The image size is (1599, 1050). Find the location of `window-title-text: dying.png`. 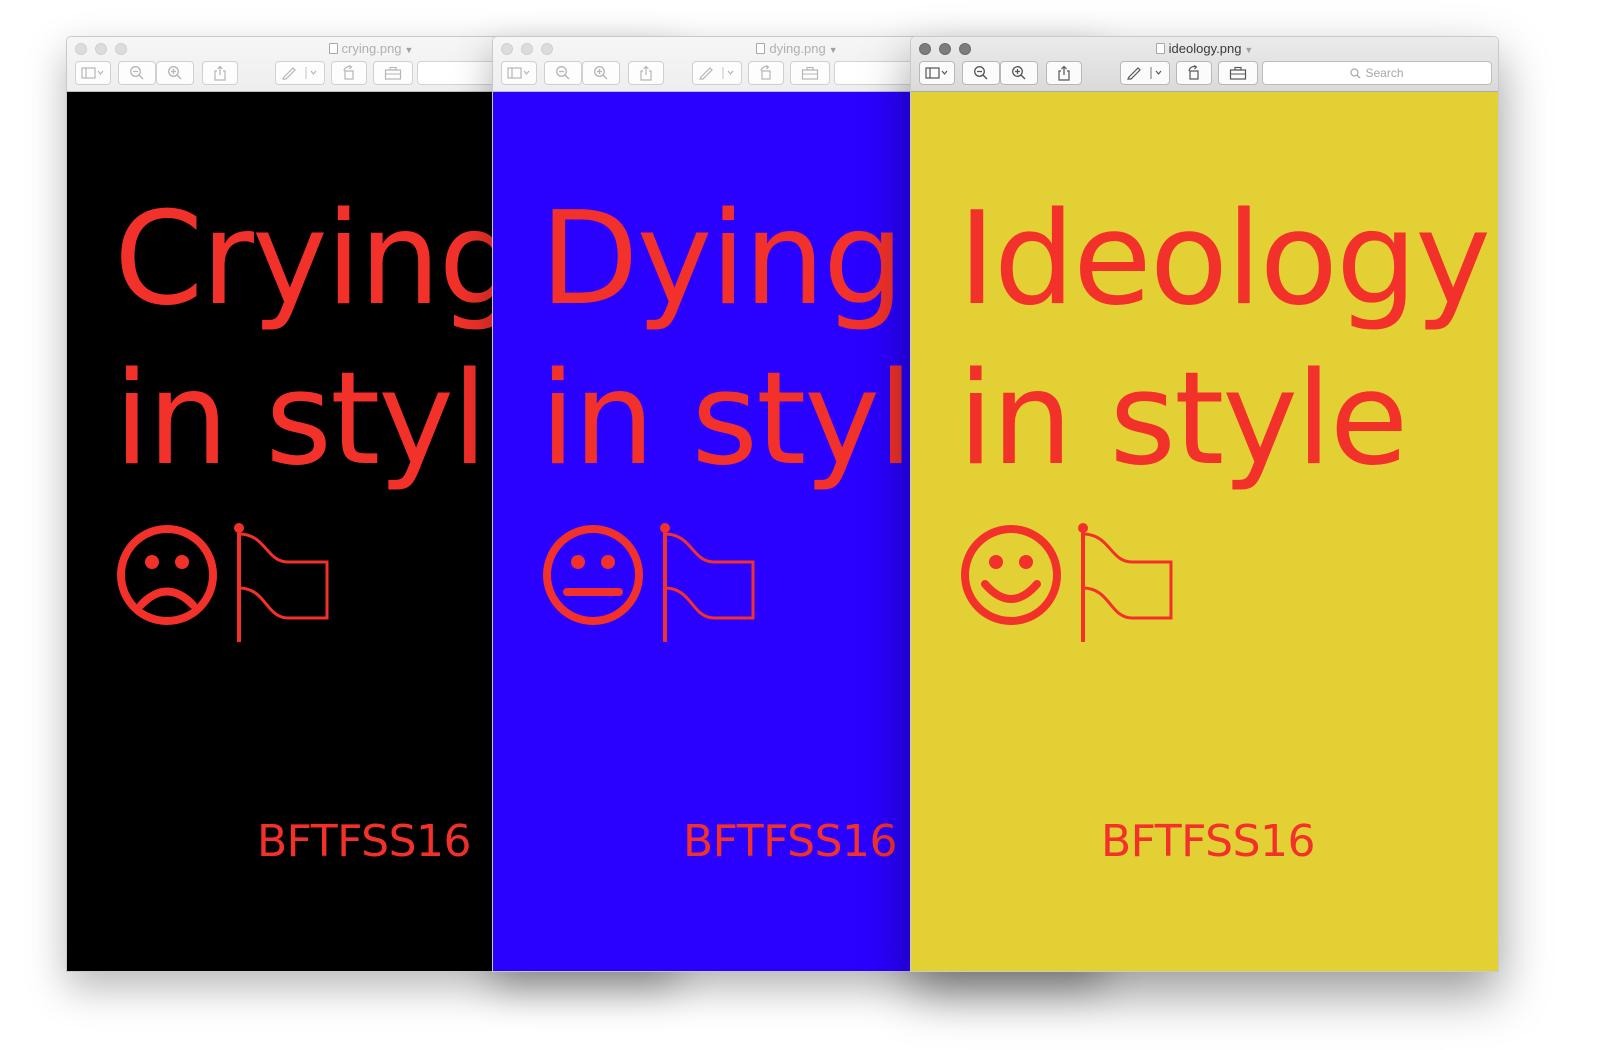

window-title-text: dying.png is located at coordinates (797, 48).